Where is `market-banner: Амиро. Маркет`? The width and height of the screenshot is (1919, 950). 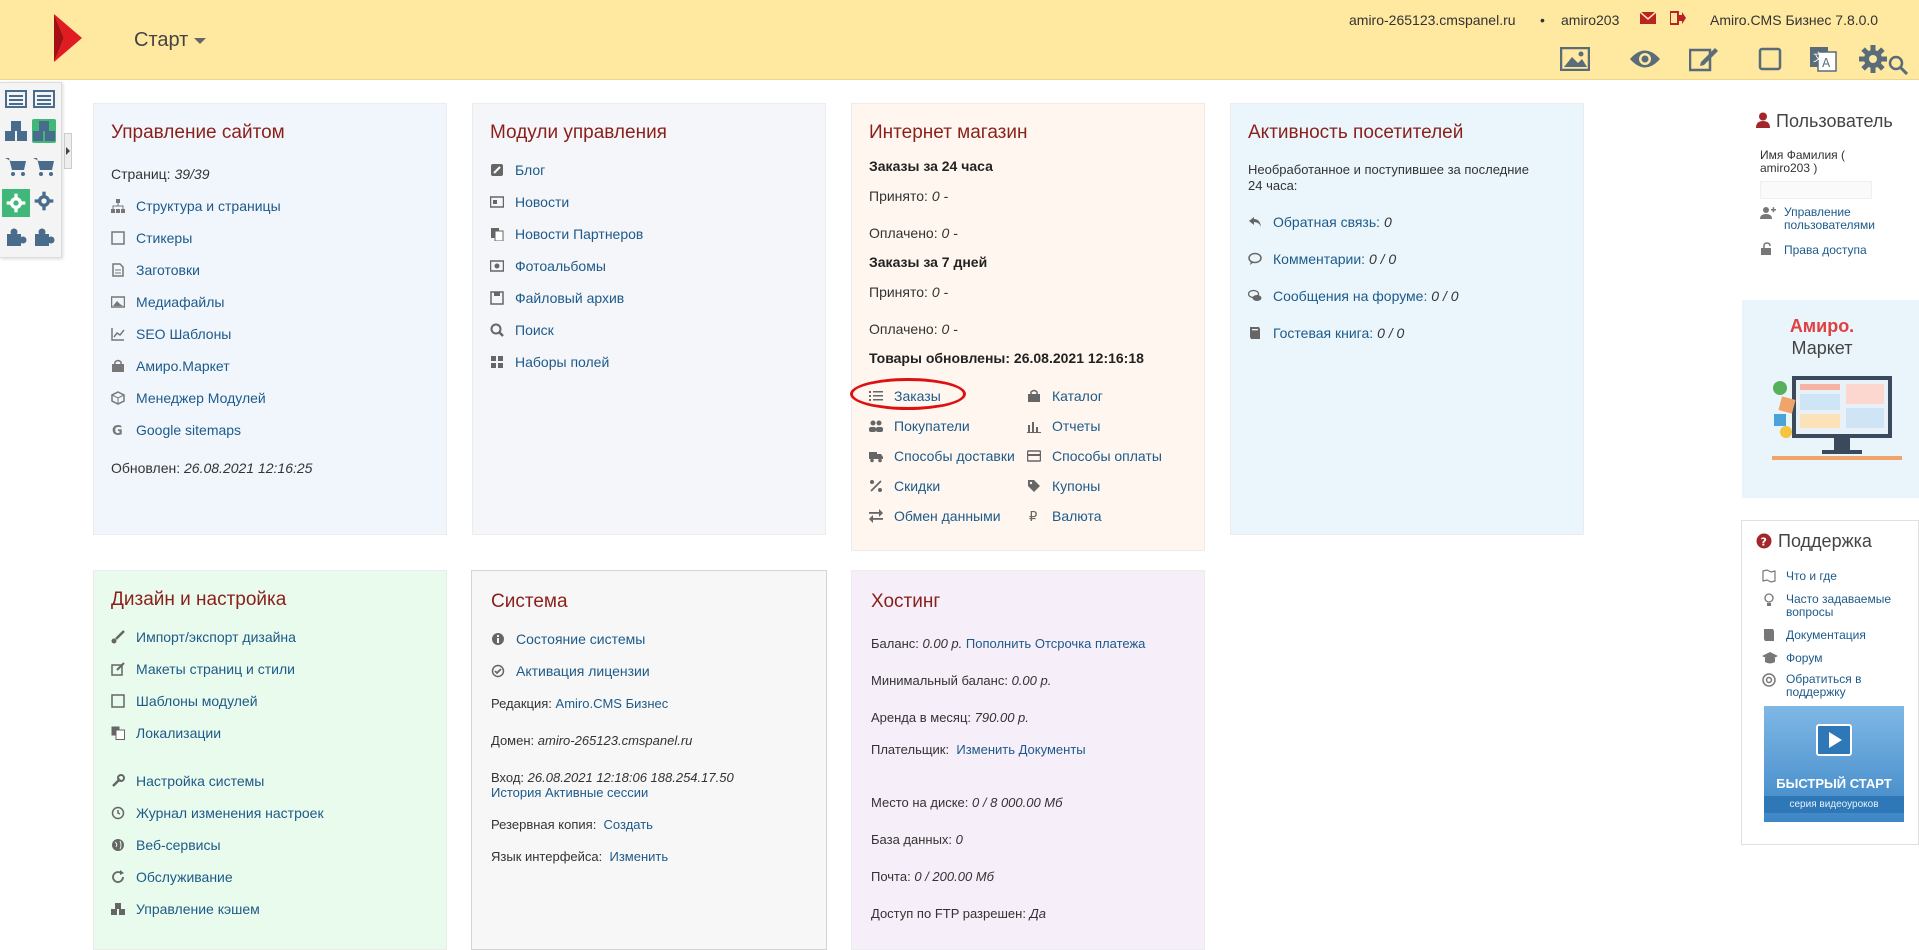 market-banner: Амиро. Маркет is located at coordinates (1830, 399).